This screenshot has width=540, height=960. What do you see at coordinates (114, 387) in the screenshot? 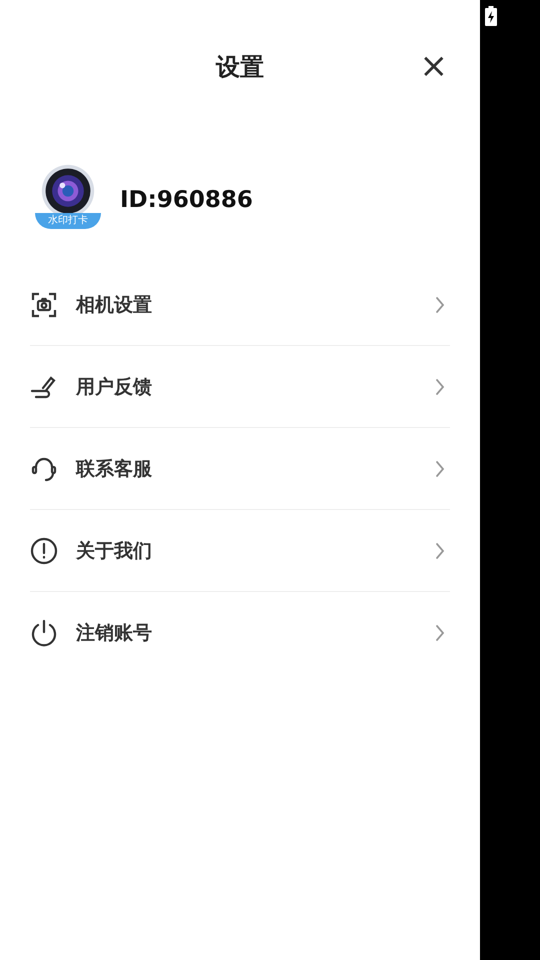
I see `menu-label: 用户反馈` at bounding box center [114, 387].